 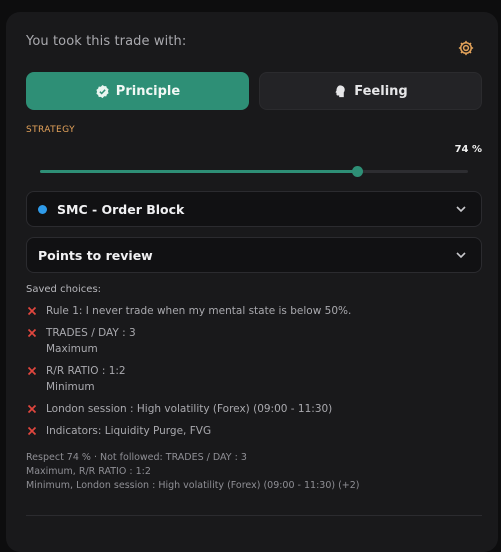 I want to click on strategy-select: SMC - Order Block, so click(x=254, y=209).